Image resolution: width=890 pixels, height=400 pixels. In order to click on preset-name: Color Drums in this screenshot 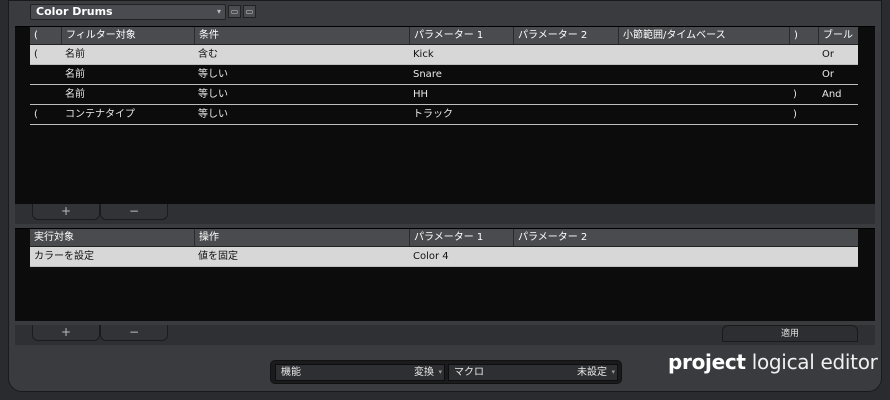, I will do `click(74, 11)`.